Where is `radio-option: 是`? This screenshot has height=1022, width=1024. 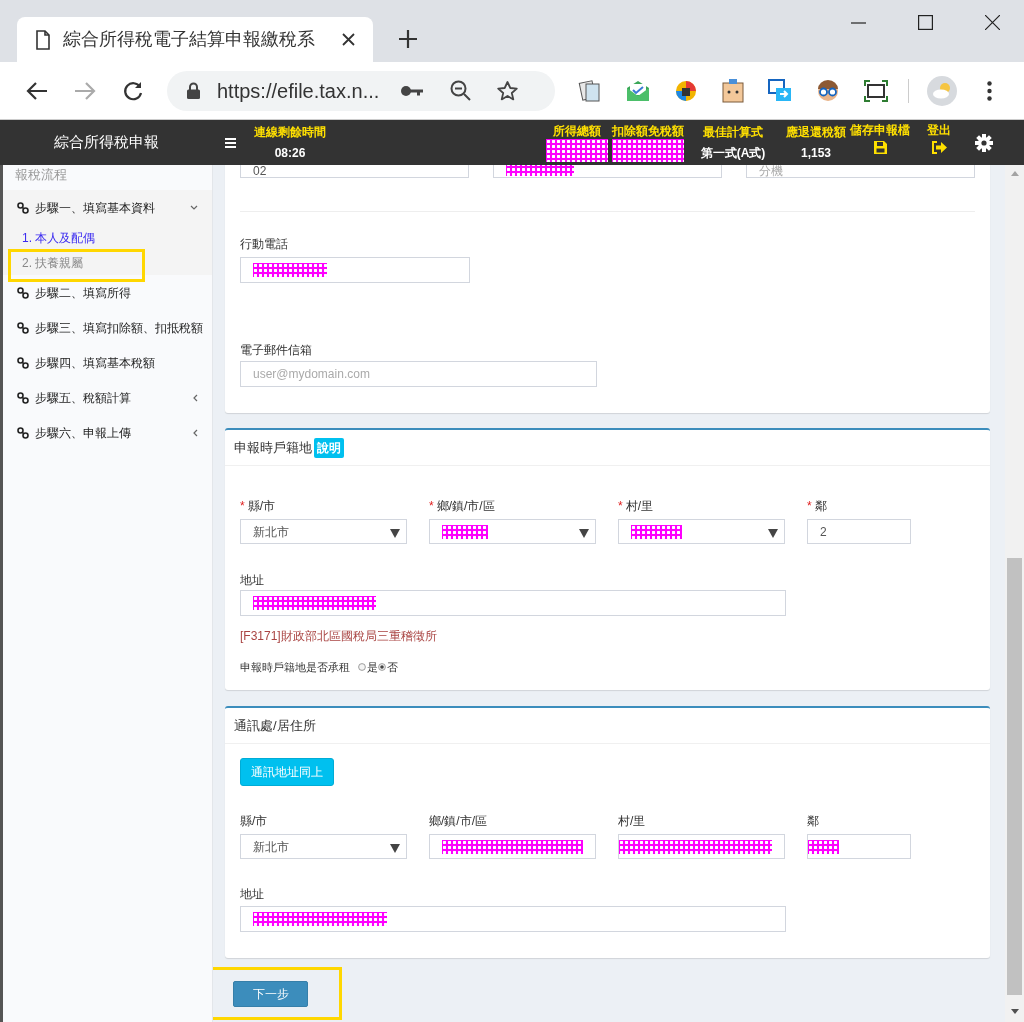 radio-option: 是 is located at coordinates (368, 667).